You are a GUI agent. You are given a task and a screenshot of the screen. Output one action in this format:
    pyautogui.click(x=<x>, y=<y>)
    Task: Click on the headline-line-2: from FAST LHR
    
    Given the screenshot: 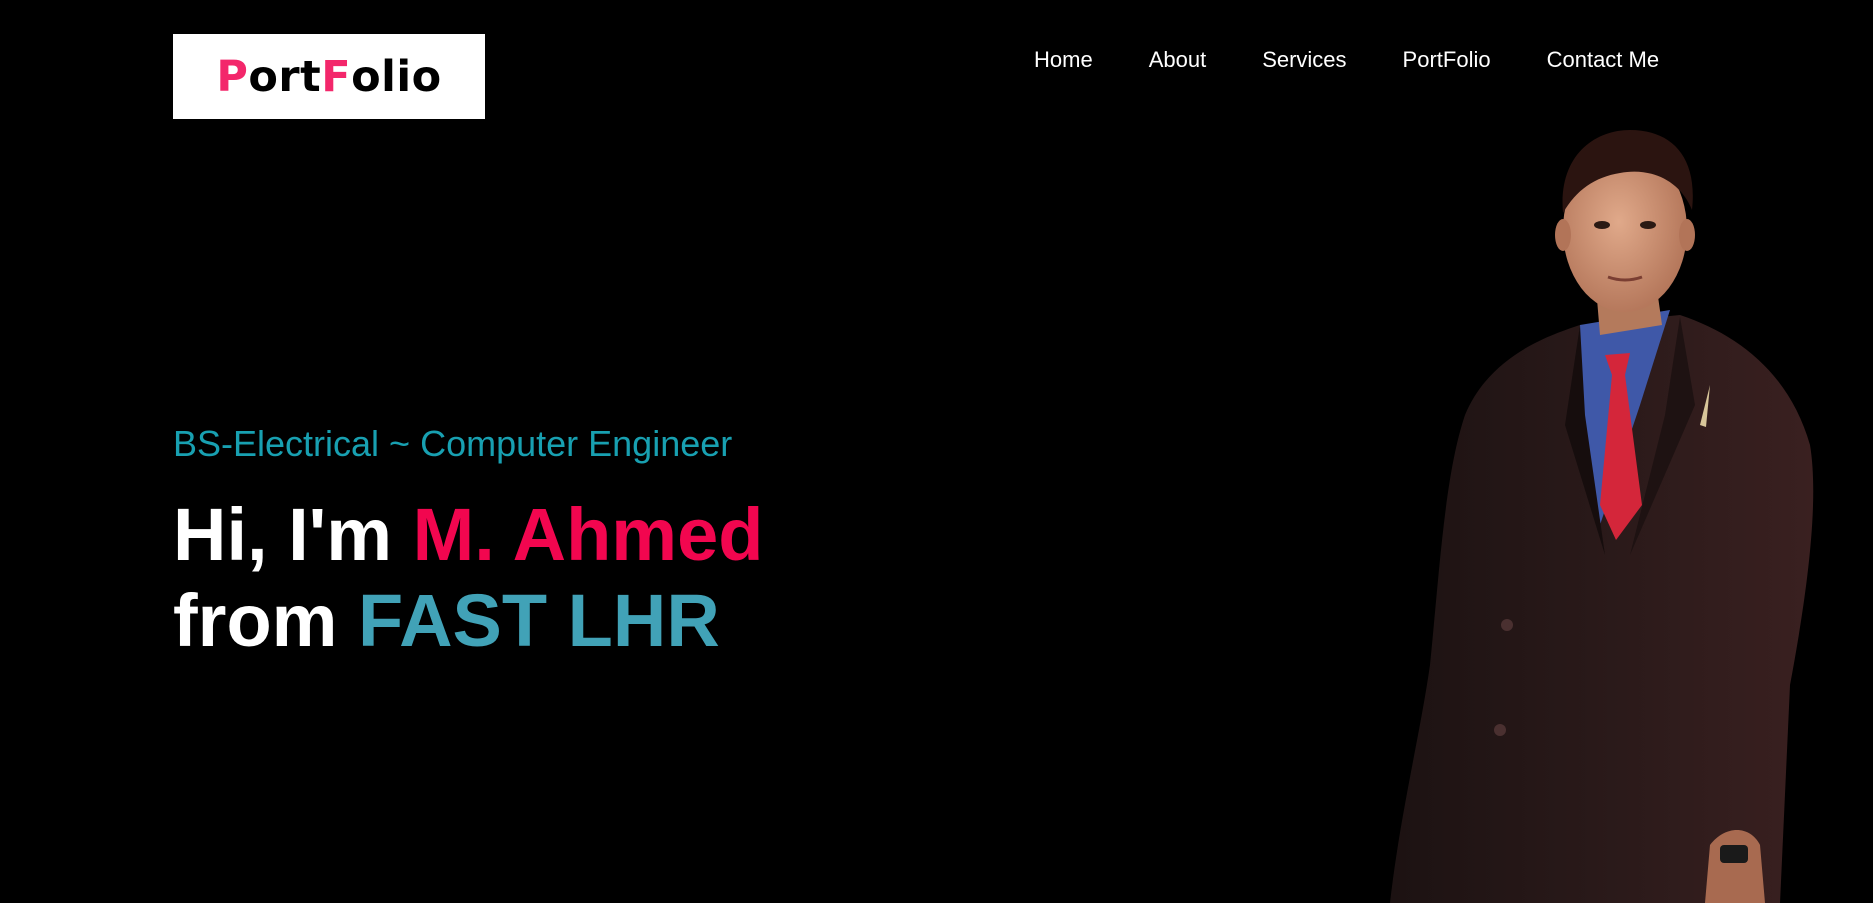 What is the action you would take?
    pyautogui.click(x=468, y=621)
    